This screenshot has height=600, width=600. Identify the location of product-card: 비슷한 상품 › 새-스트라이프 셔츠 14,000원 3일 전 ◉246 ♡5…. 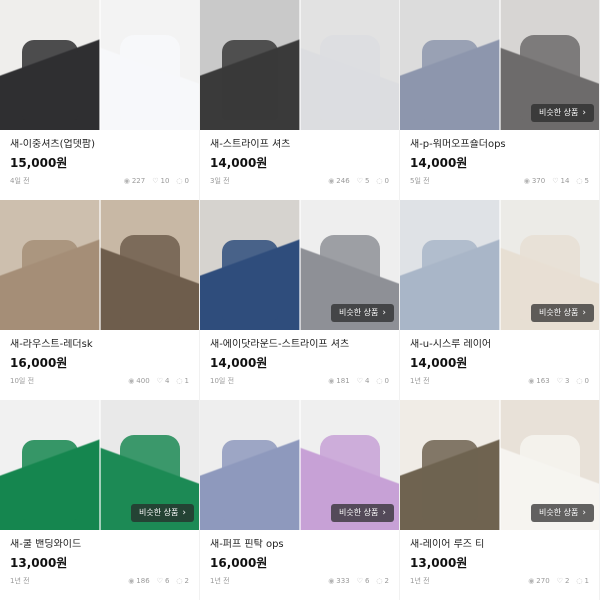
(300, 100).